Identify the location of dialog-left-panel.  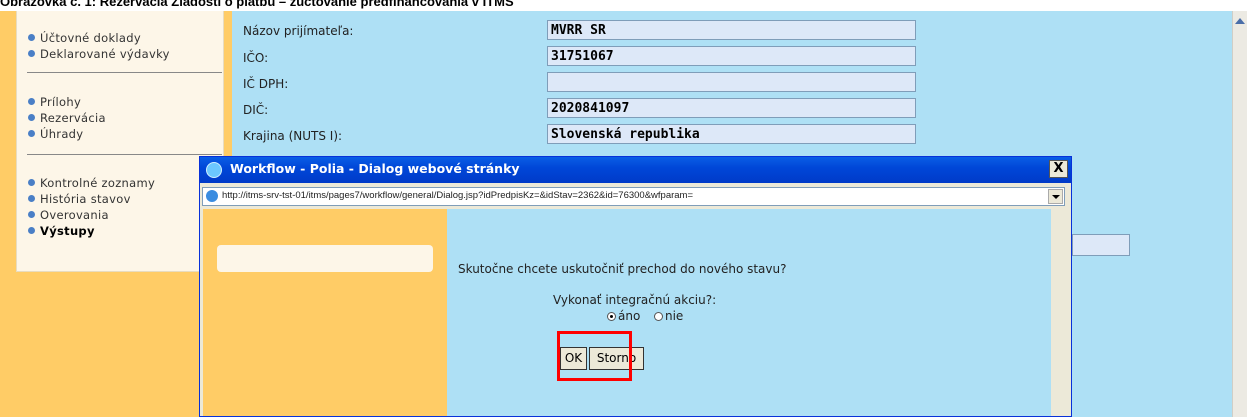
(325, 312).